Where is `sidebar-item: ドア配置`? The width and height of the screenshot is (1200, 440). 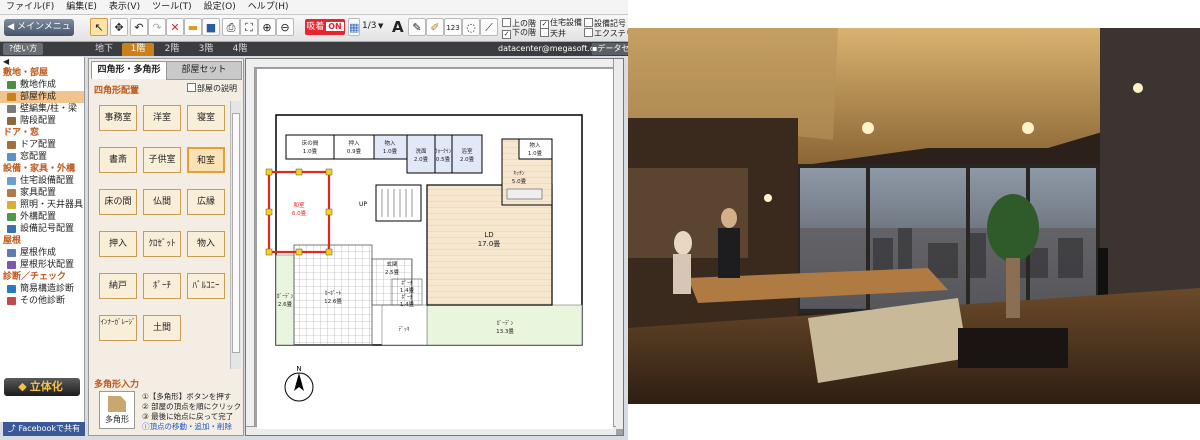 sidebar-item: ドア配置 is located at coordinates (42, 145).